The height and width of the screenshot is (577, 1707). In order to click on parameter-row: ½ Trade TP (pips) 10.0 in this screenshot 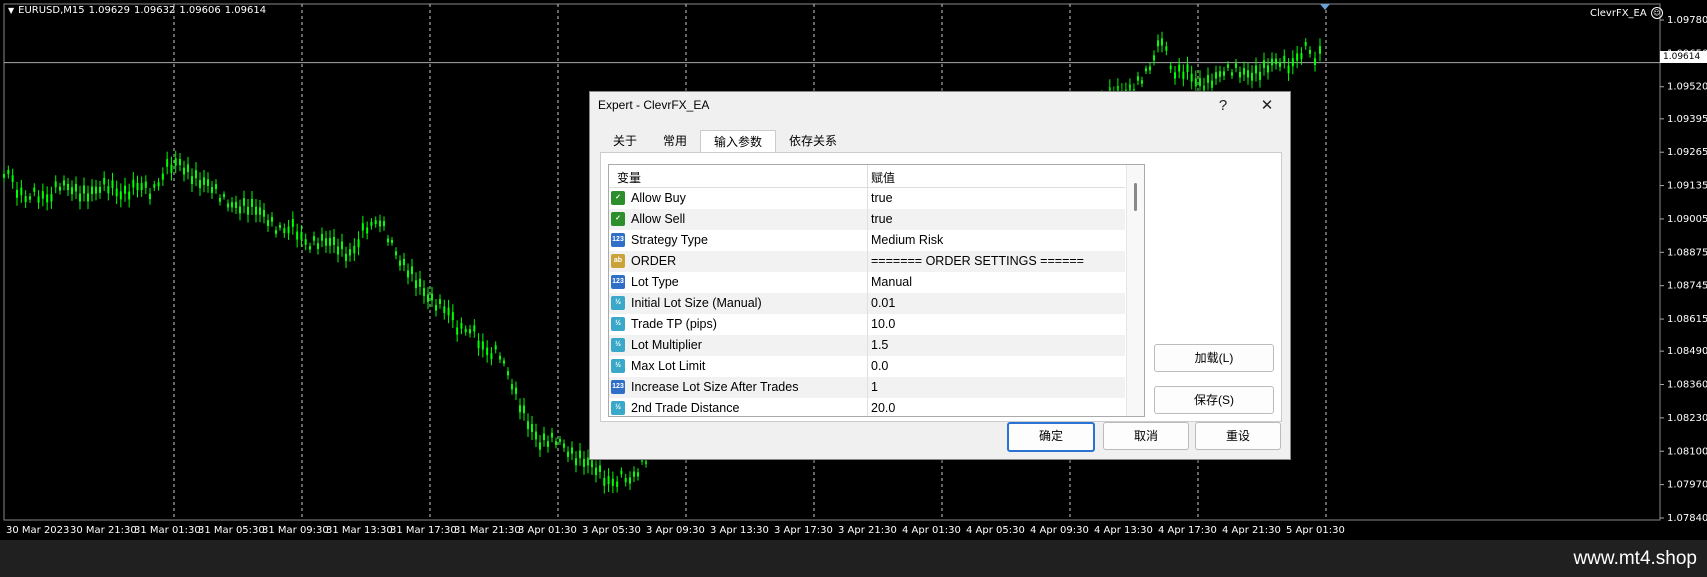, I will do `click(867, 325)`.